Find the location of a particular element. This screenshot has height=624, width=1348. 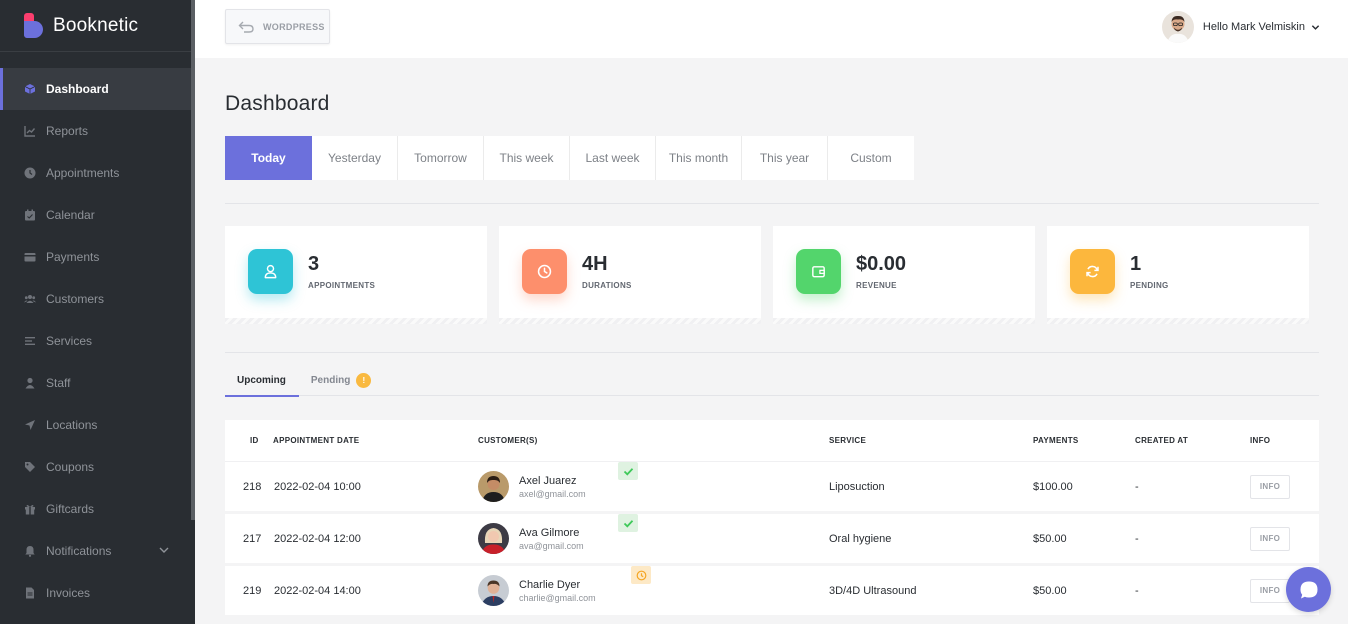

stat-label: APPOINTMENTS is located at coordinates (342, 285).